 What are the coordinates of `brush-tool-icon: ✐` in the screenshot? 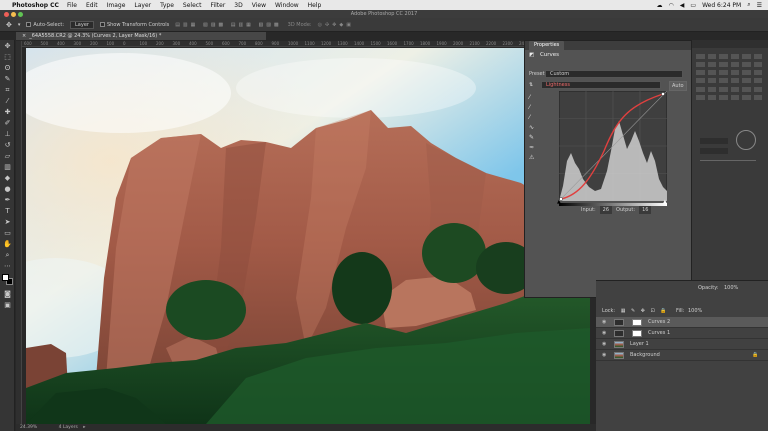 It's located at (7, 123).